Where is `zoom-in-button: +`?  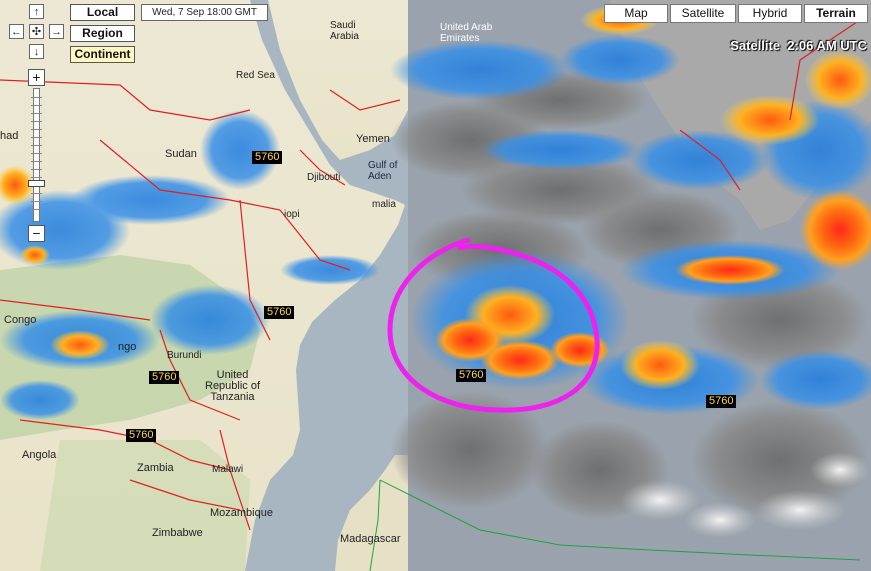
zoom-in-button: + is located at coordinates (36, 77).